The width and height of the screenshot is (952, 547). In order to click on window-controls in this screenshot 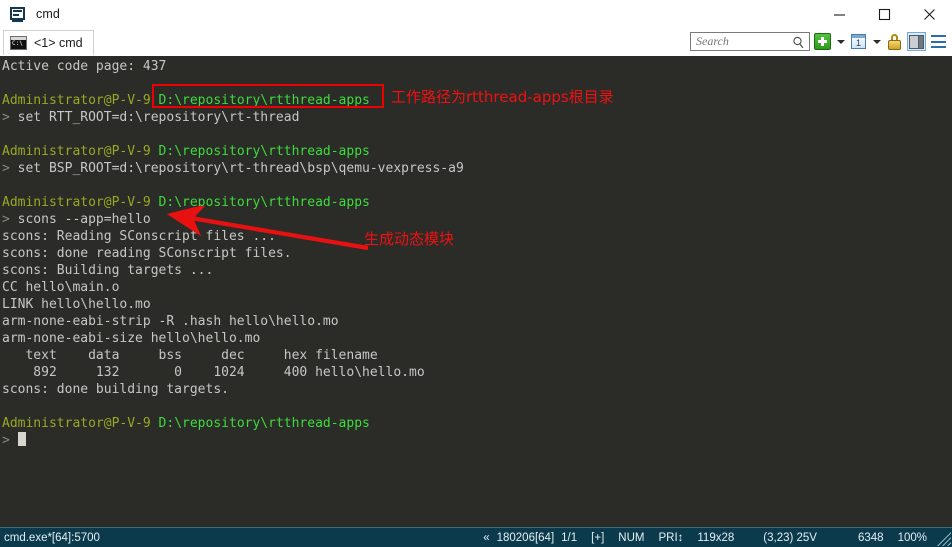, I will do `click(884, 14)`.